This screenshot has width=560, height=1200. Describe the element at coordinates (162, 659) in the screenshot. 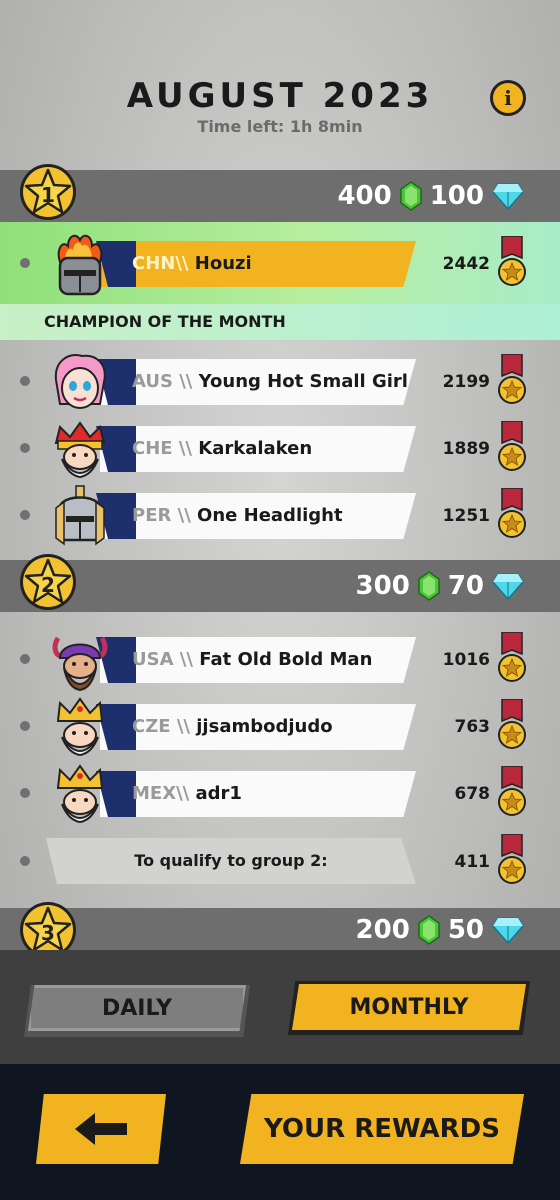

I see `country-code: USA \\` at that location.